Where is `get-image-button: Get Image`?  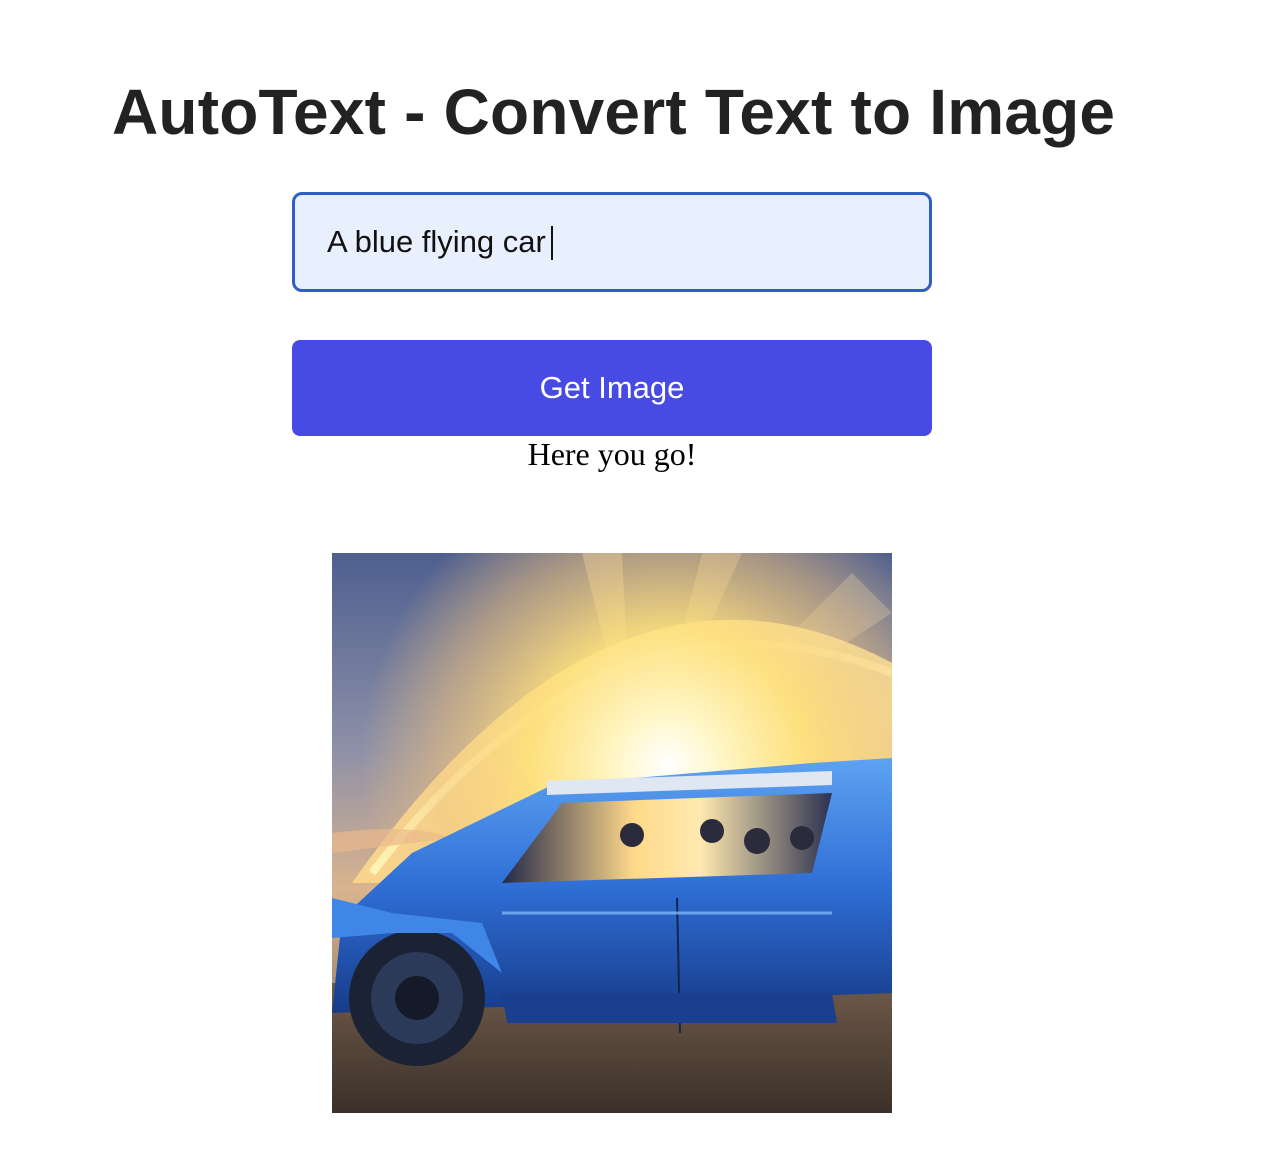 get-image-button: Get Image is located at coordinates (612, 388).